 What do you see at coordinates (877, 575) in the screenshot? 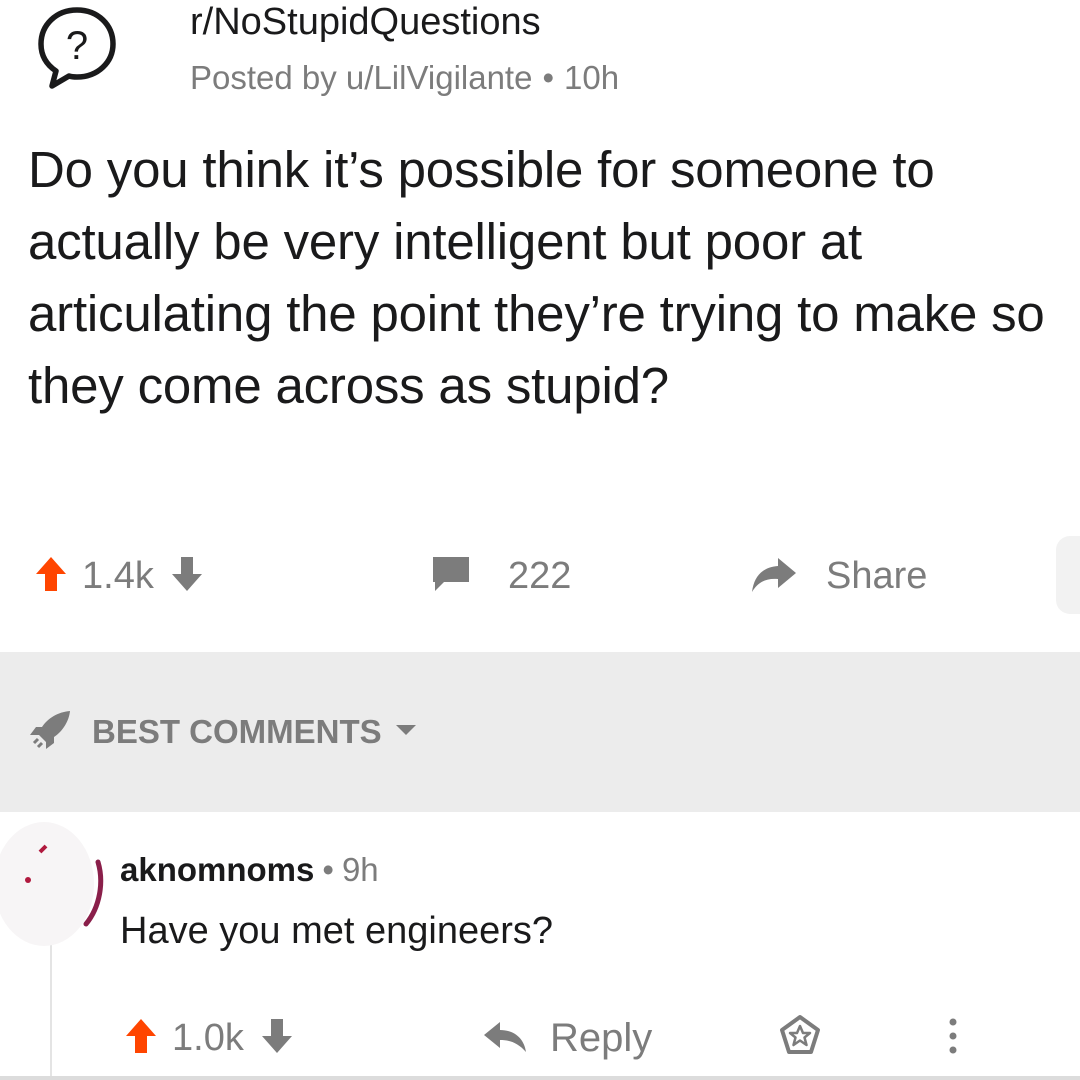
I see `share-label: Share` at bounding box center [877, 575].